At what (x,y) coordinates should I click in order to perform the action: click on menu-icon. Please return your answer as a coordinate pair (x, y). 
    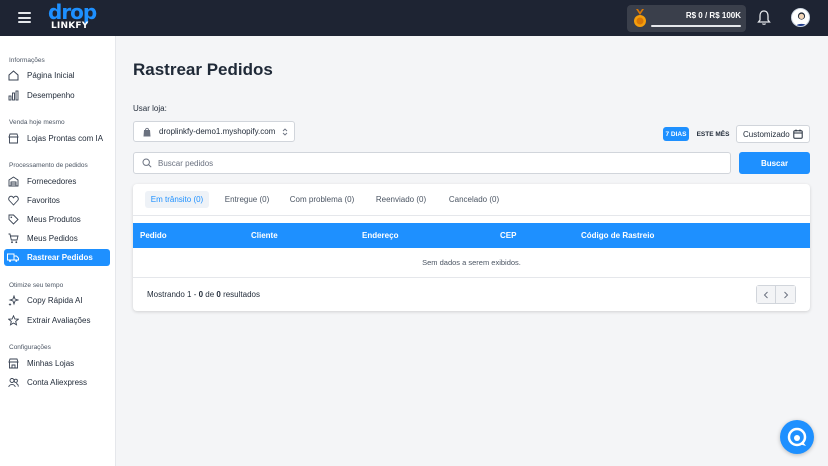
    Looking at the image, I should click on (24, 17).